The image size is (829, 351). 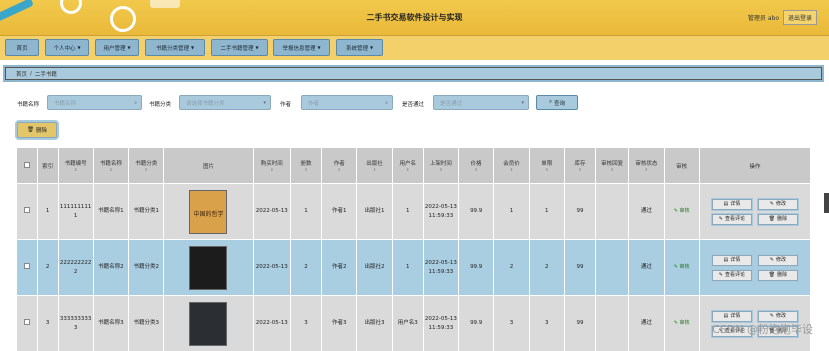 What do you see at coordinates (301, 47) in the screenshot?
I see `nav-report-management: 举报信息管理 ▼` at bounding box center [301, 47].